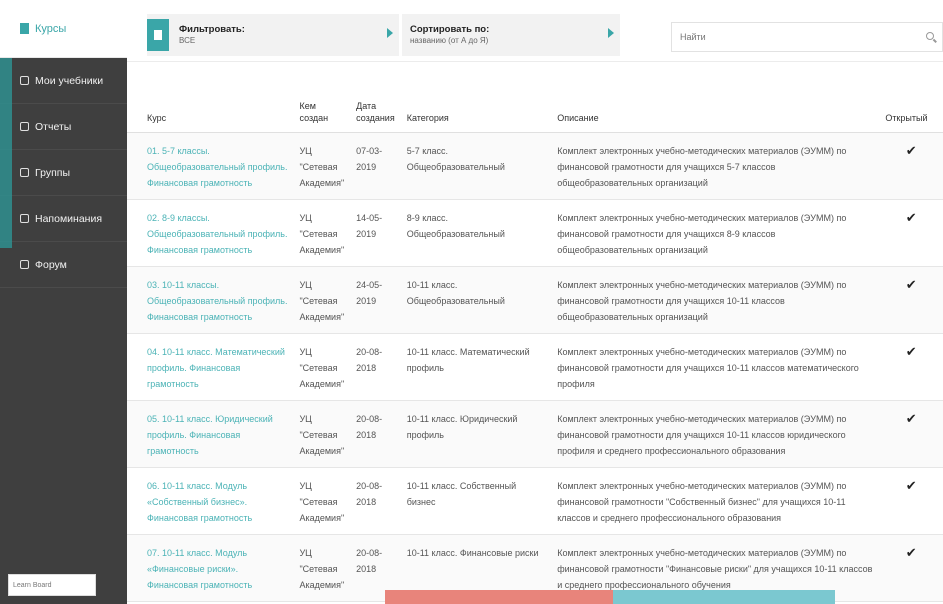  What do you see at coordinates (51, 264) in the screenshot?
I see `sidebar-item-label: Форум` at bounding box center [51, 264].